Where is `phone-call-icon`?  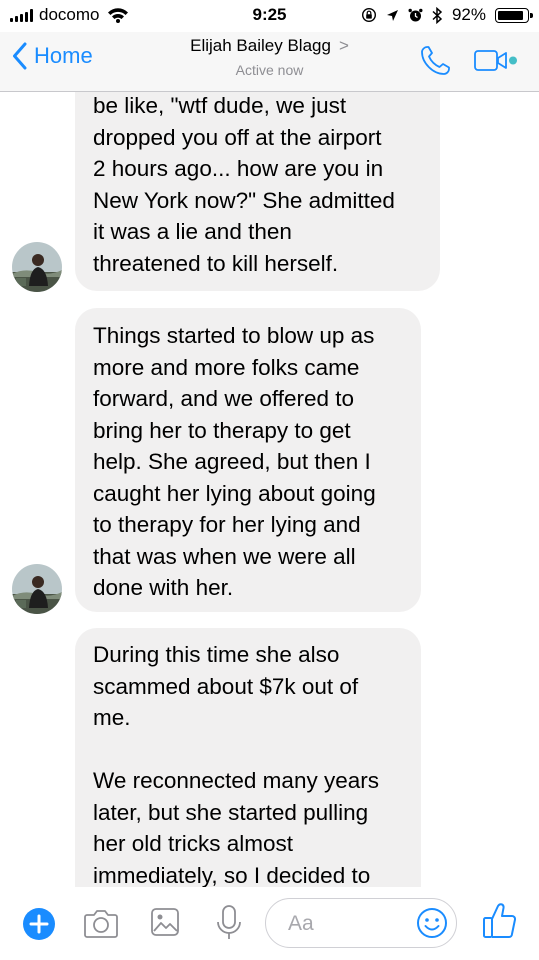 phone-call-icon is located at coordinates (435, 61).